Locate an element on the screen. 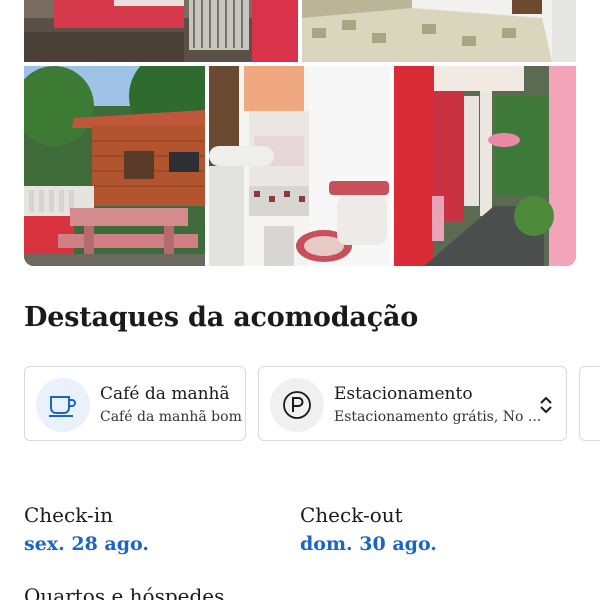  photo-veranda-corridor is located at coordinates (485, 166).